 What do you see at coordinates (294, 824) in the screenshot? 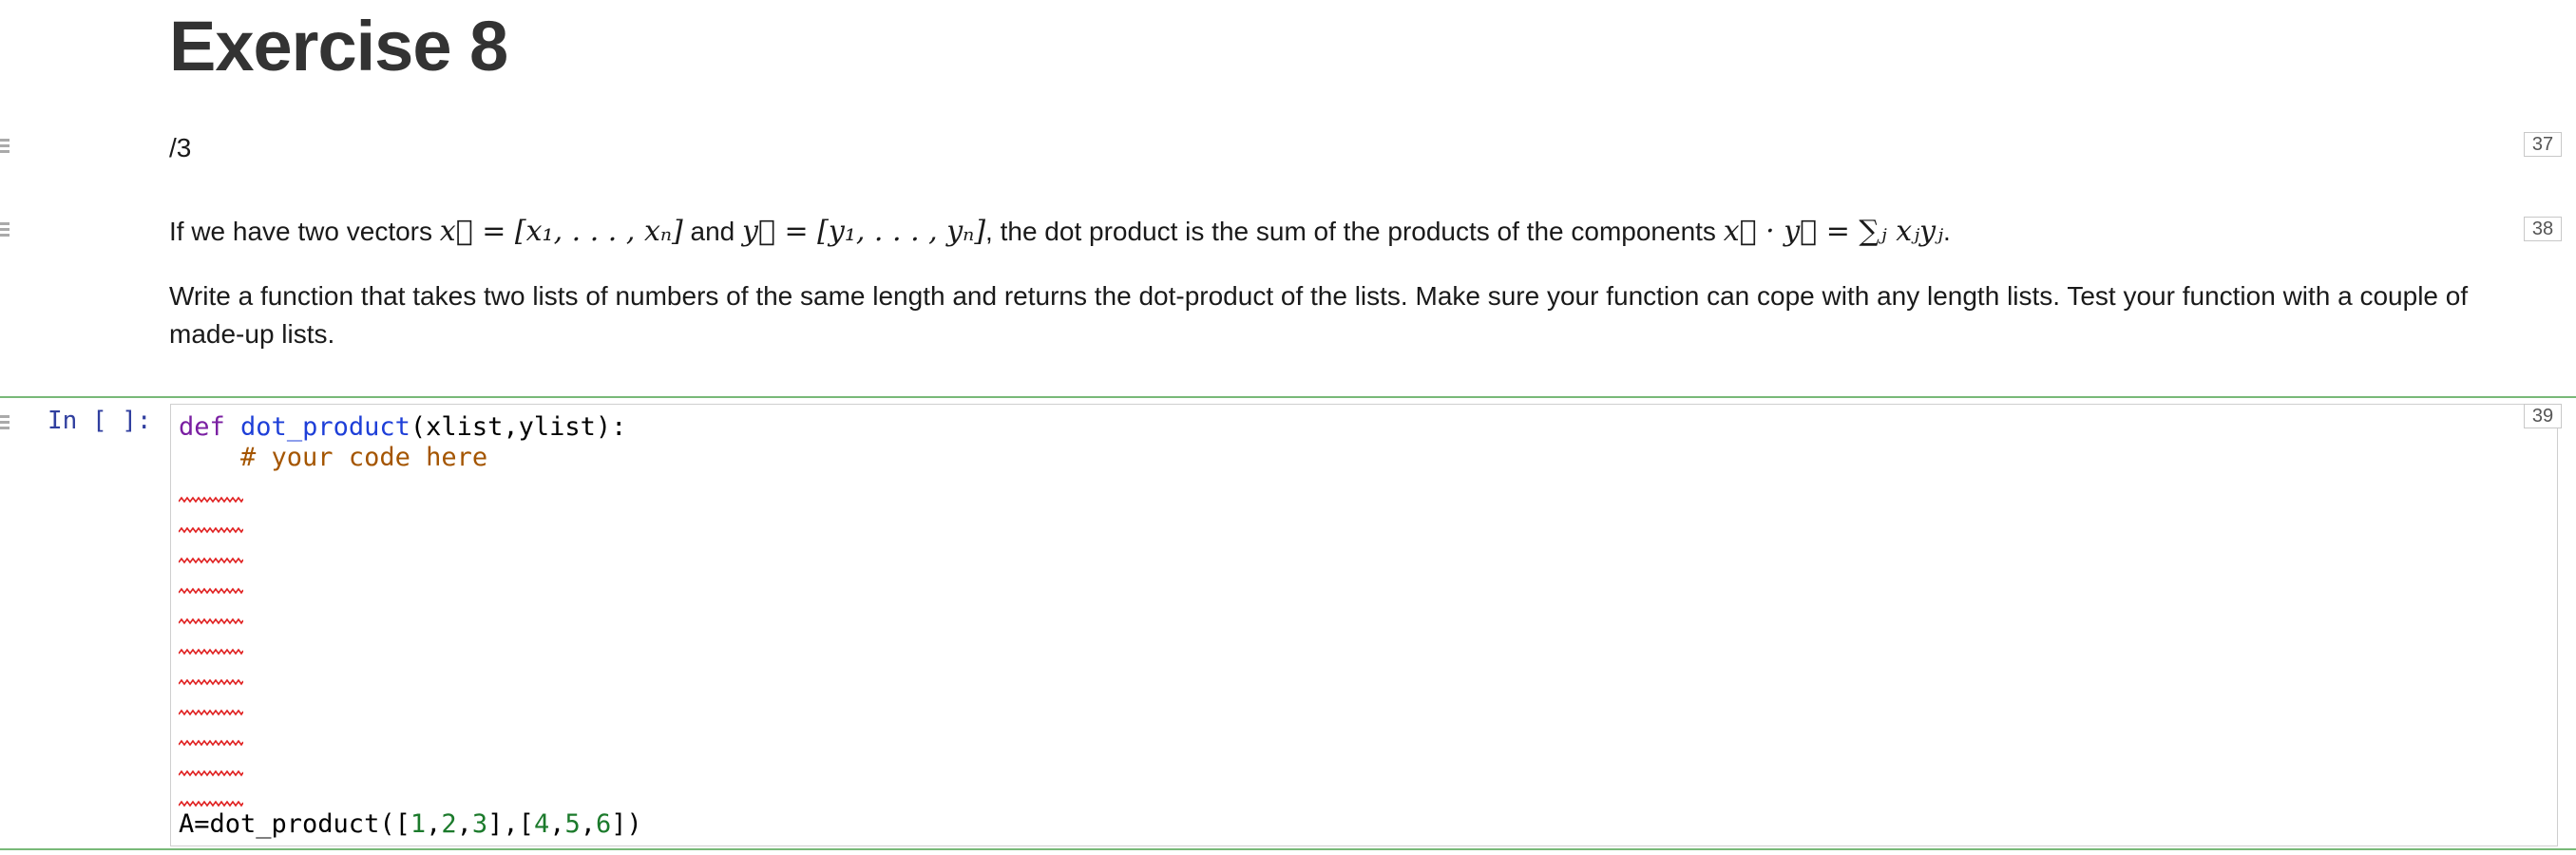
I see `code-prefix: A=dot_product([` at bounding box center [294, 824].